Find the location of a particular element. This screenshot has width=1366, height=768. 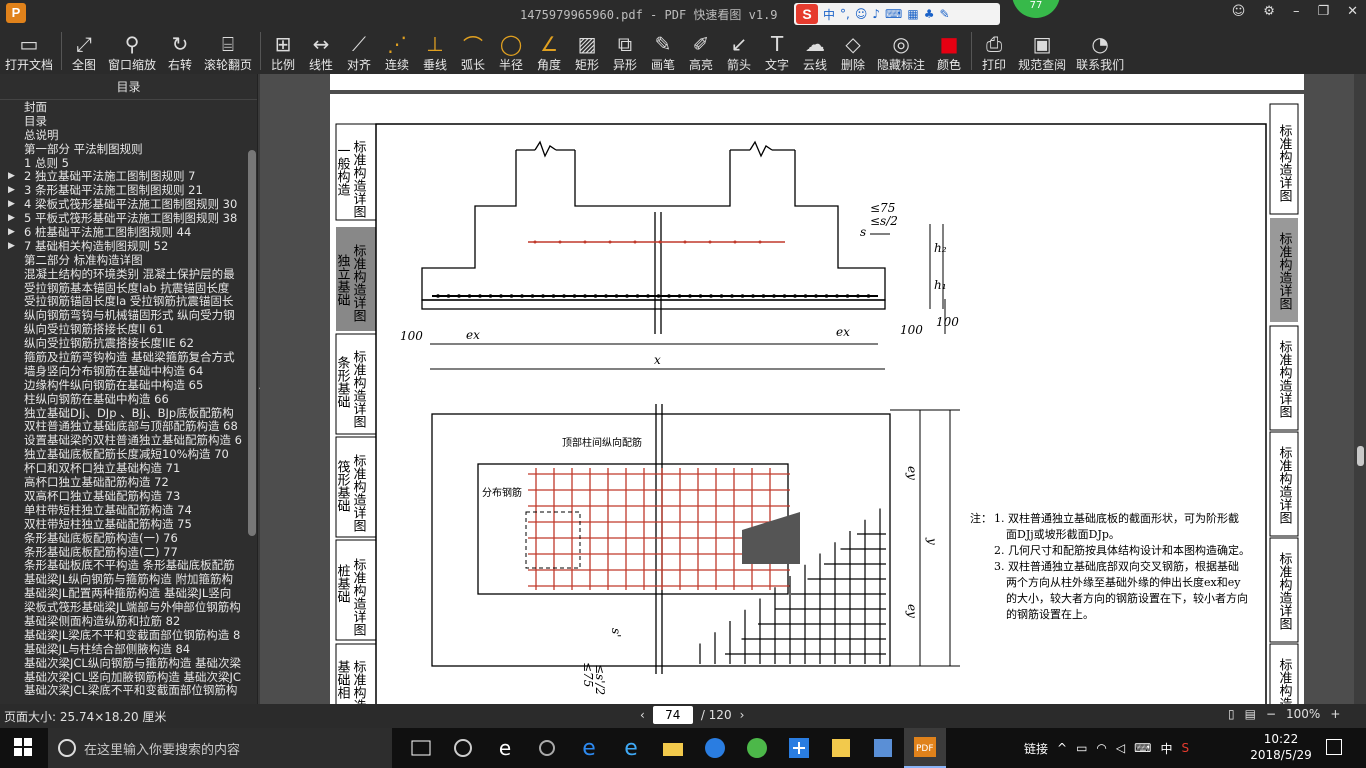

toolbar-button-18: T 文字 is located at coordinates (777, 51).